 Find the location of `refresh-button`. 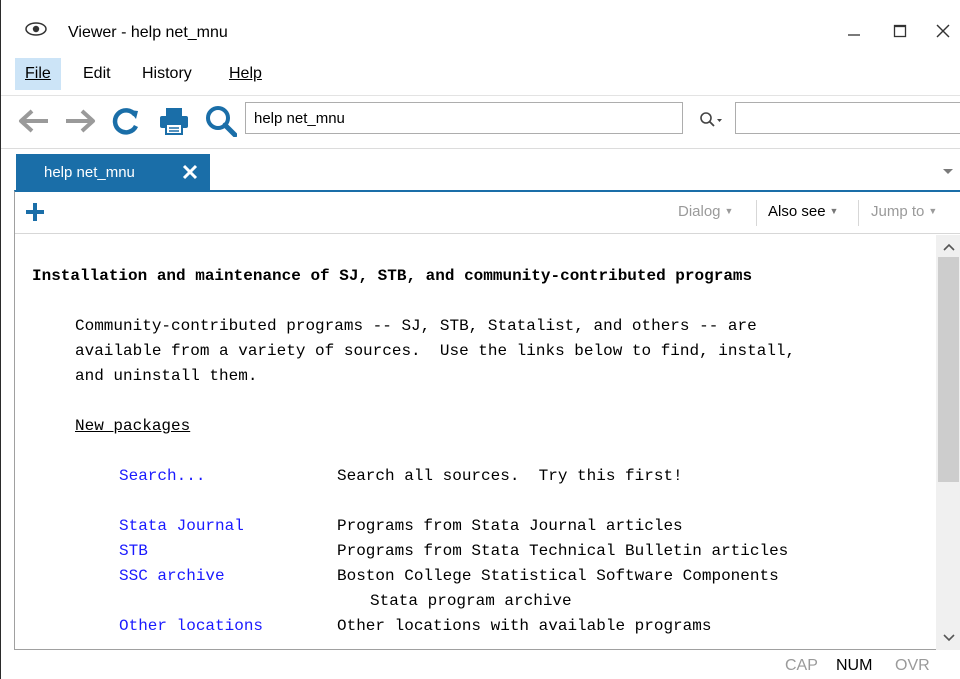

refresh-button is located at coordinates (126, 121).